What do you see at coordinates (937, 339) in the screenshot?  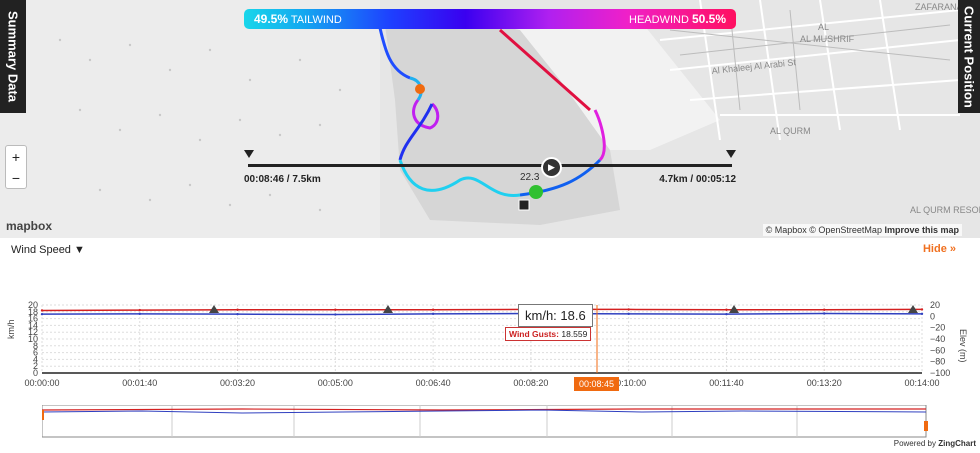 I see `y2-tick-label: −40` at bounding box center [937, 339].